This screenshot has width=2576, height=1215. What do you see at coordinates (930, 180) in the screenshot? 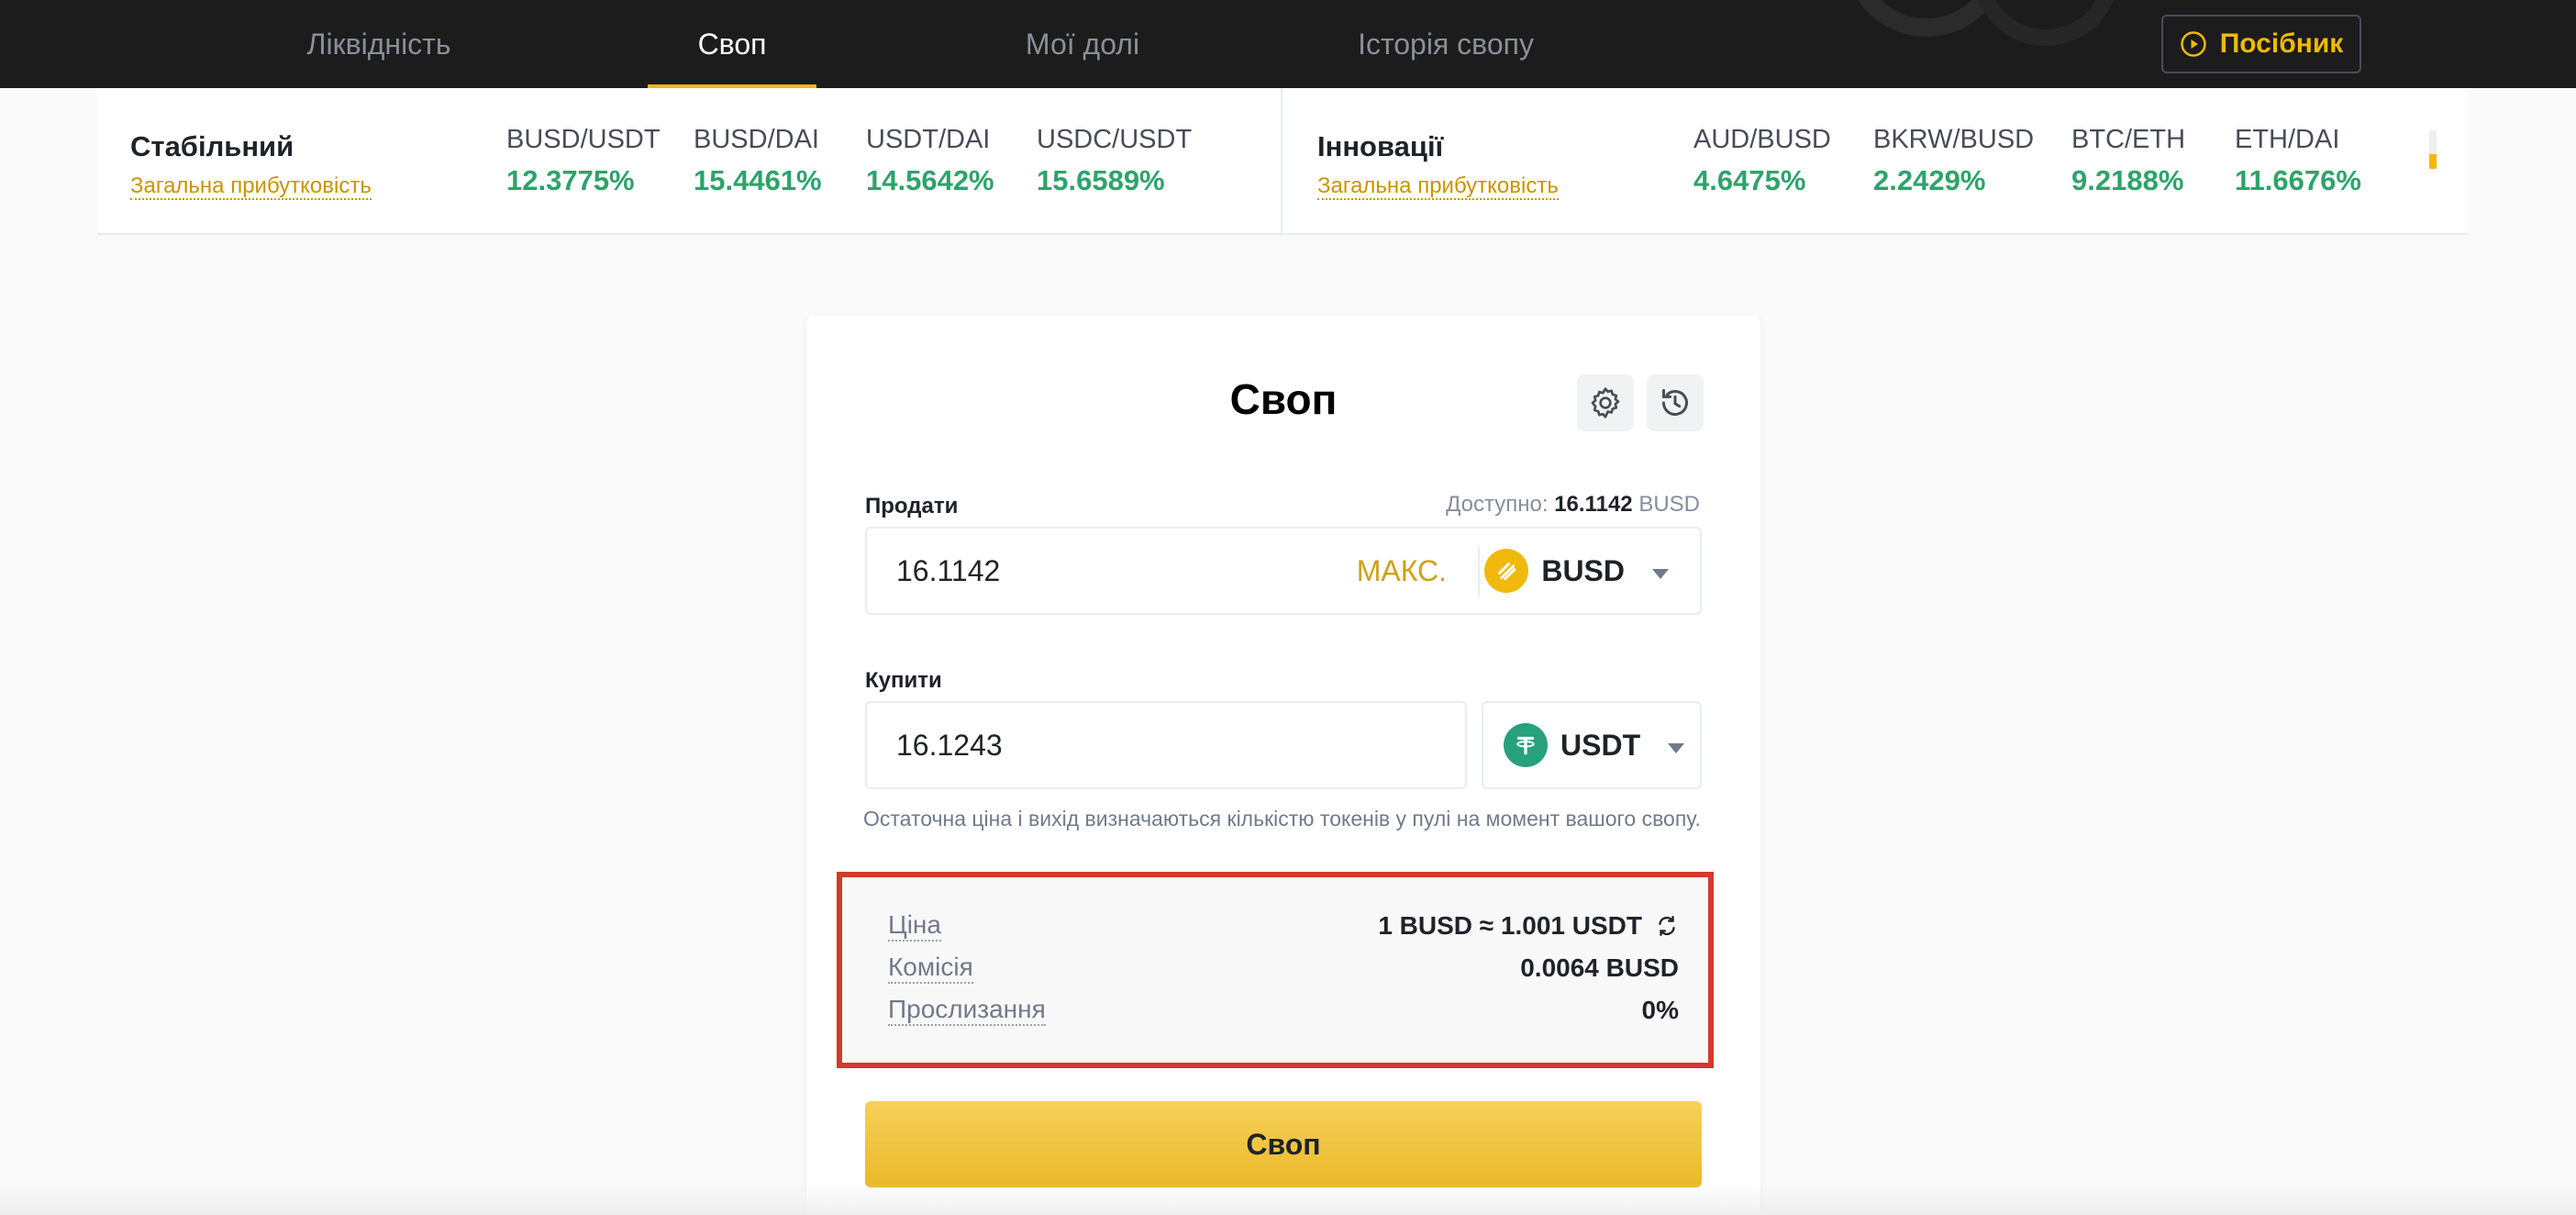
I see `pair-yield: 14.5642%` at bounding box center [930, 180].